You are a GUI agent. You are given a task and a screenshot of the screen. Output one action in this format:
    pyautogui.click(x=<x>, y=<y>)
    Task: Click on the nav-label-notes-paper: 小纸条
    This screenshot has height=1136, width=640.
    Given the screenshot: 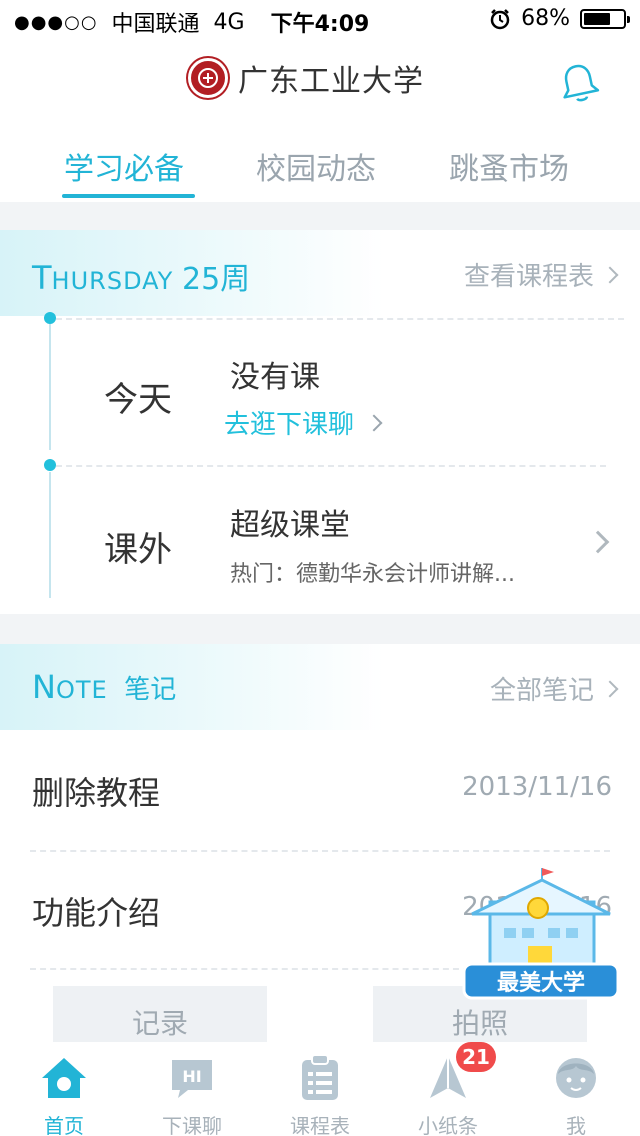 What is the action you would take?
    pyautogui.click(x=448, y=1125)
    